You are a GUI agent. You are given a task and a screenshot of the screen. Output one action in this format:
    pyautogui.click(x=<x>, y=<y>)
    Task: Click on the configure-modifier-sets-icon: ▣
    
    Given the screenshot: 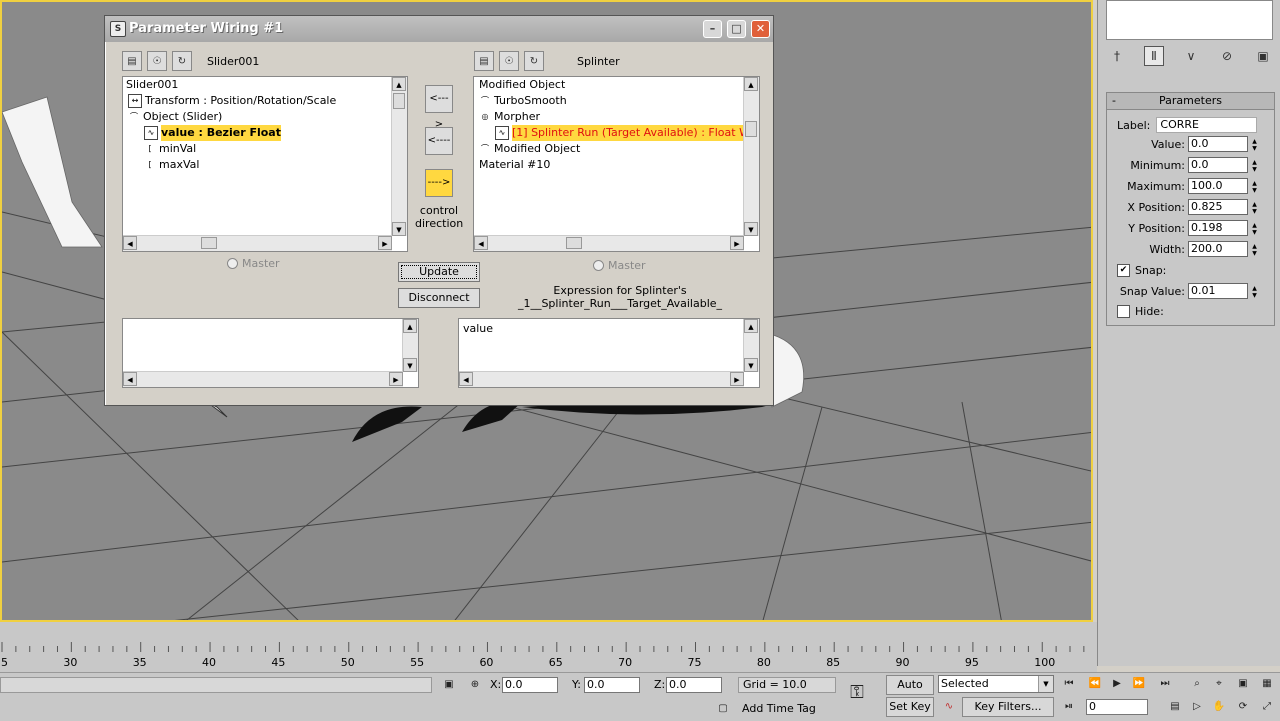 What is the action you would take?
    pyautogui.click(x=1263, y=56)
    